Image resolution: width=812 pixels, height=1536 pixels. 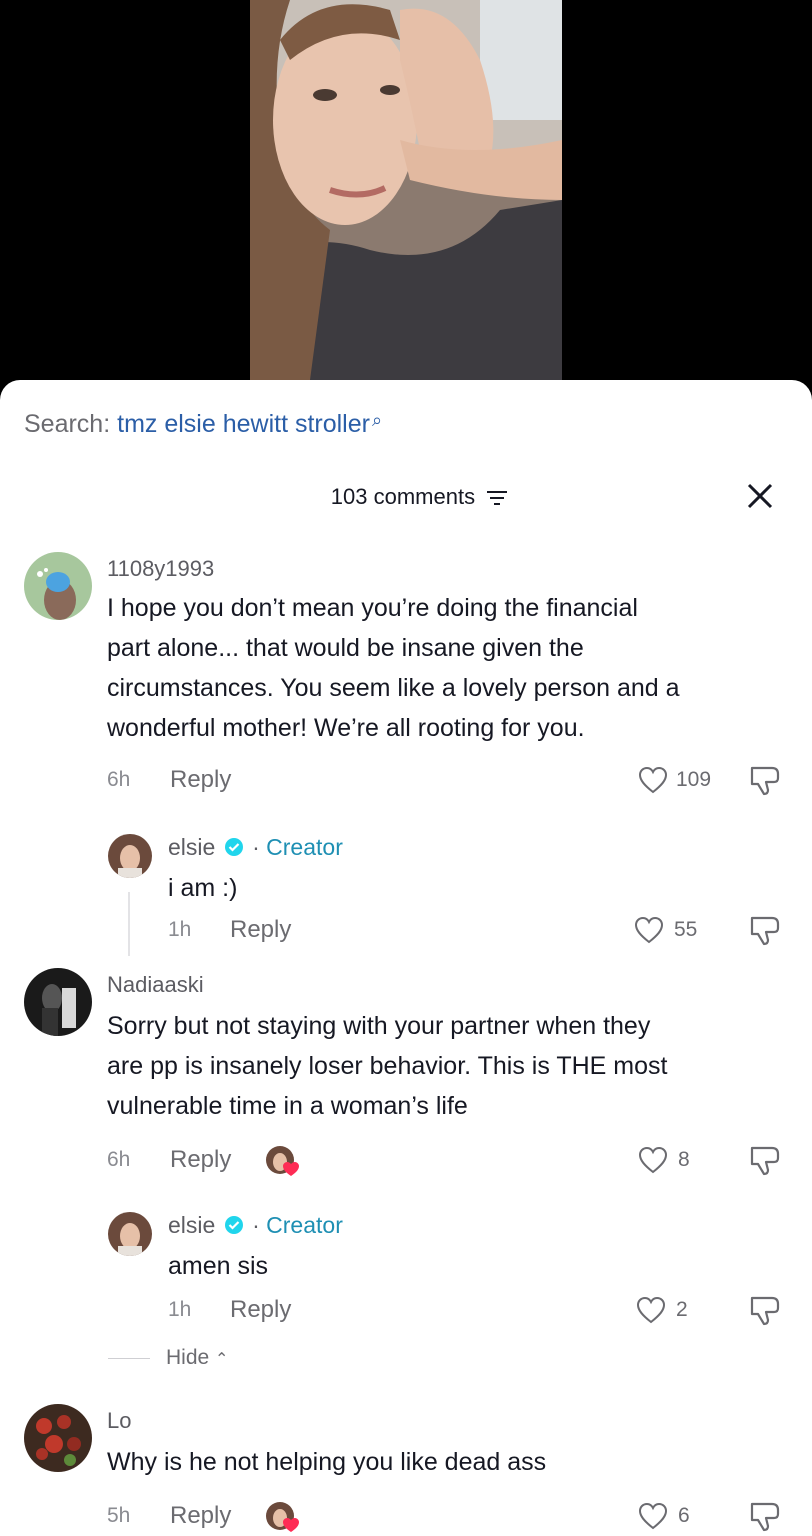 I want to click on search-suggestion: Search: tmz elsie hewitt stroller ⌕, so click(x=203, y=424).